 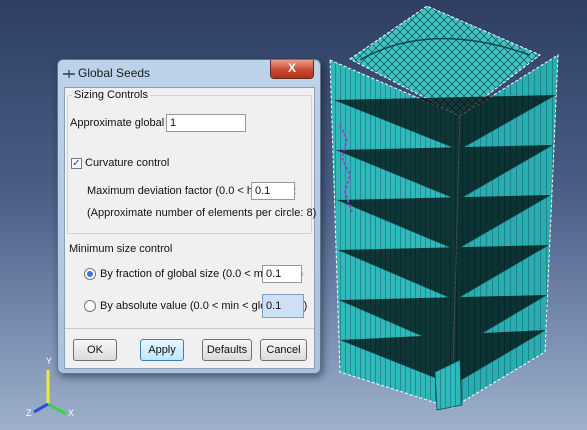 What do you see at coordinates (69, 74) in the screenshot?
I see `seed-icon` at bounding box center [69, 74].